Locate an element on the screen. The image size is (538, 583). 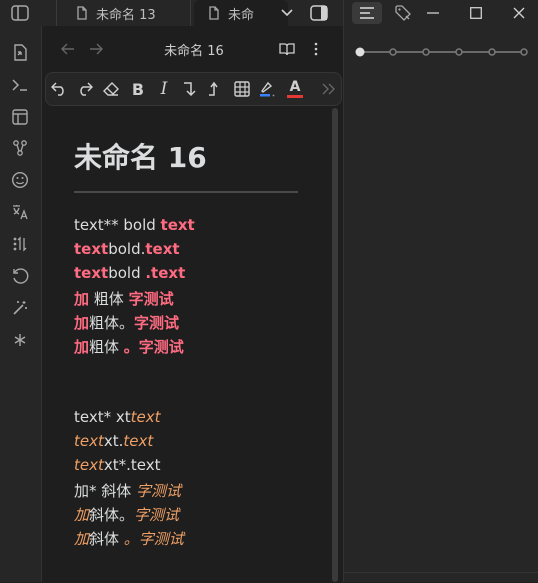
editing-toolbar: B I A is located at coordinates (193, 89).